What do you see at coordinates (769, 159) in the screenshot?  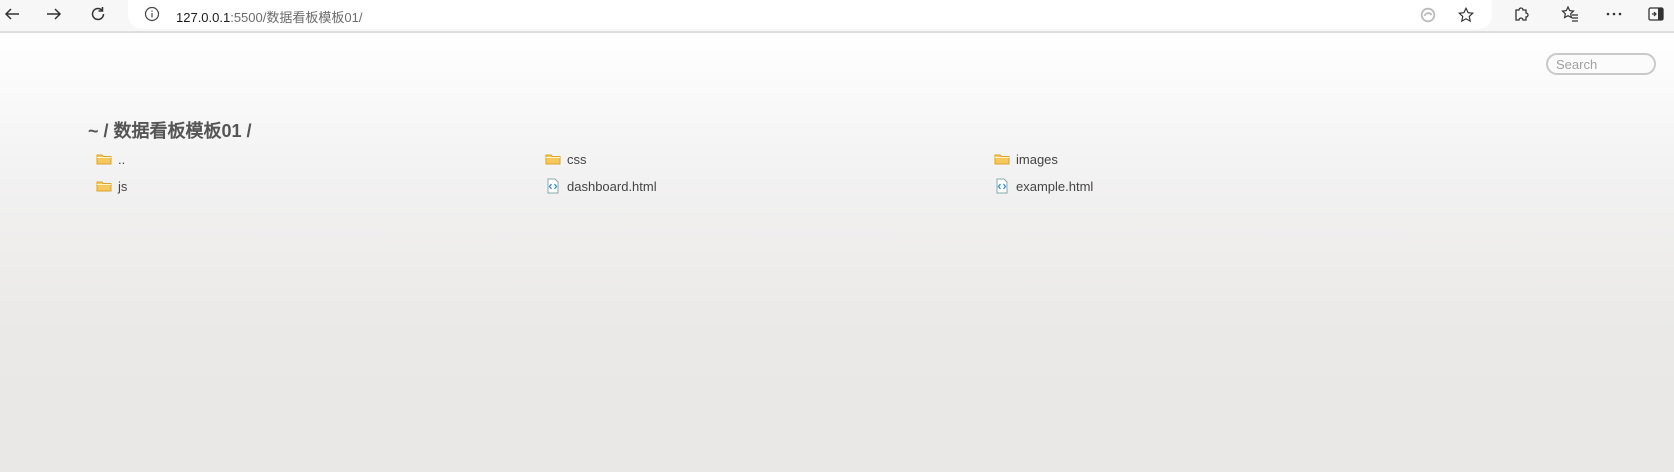 I see `list-item-css: css` at bounding box center [769, 159].